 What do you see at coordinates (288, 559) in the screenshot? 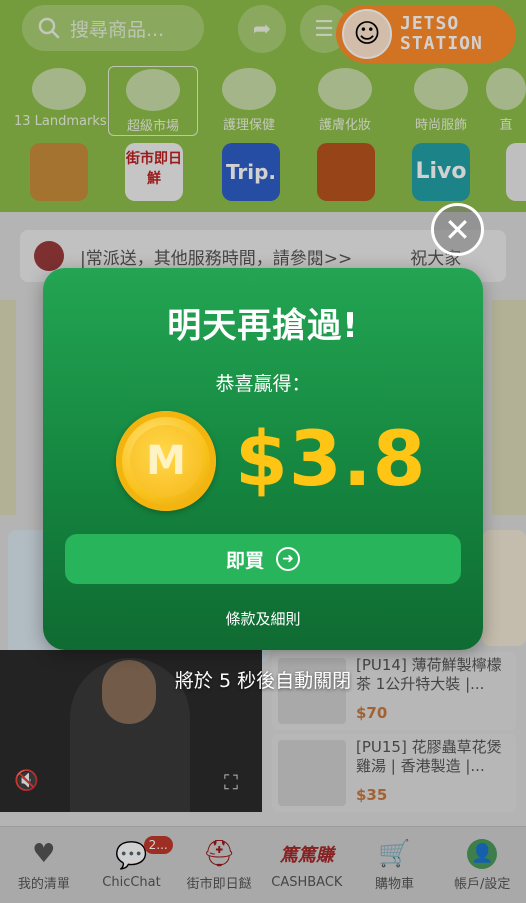
I see `arrow-right-icon: ➜` at bounding box center [288, 559].